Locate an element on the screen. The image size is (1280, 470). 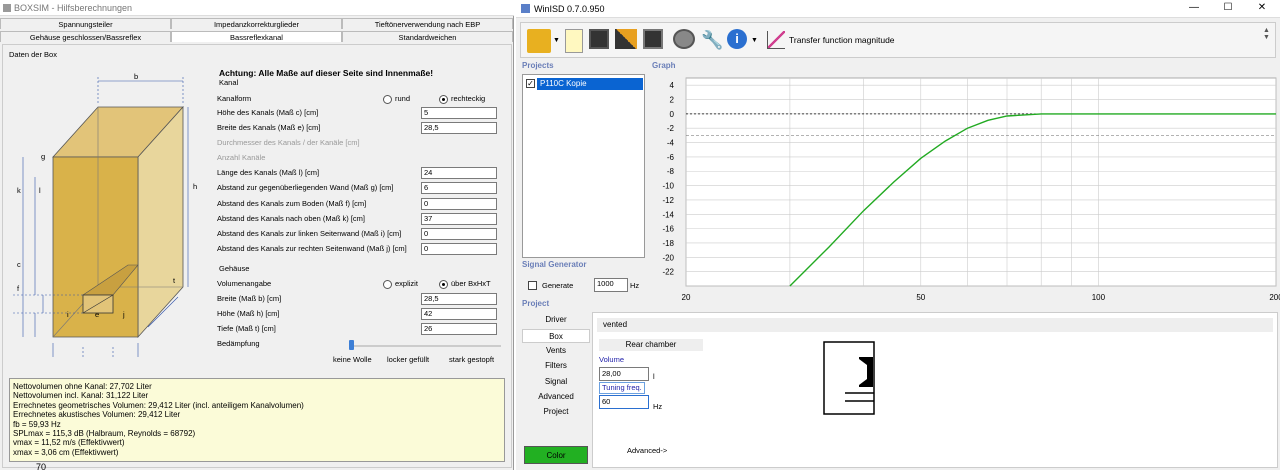
field-l: 24 is located at coordinates (459, 173).